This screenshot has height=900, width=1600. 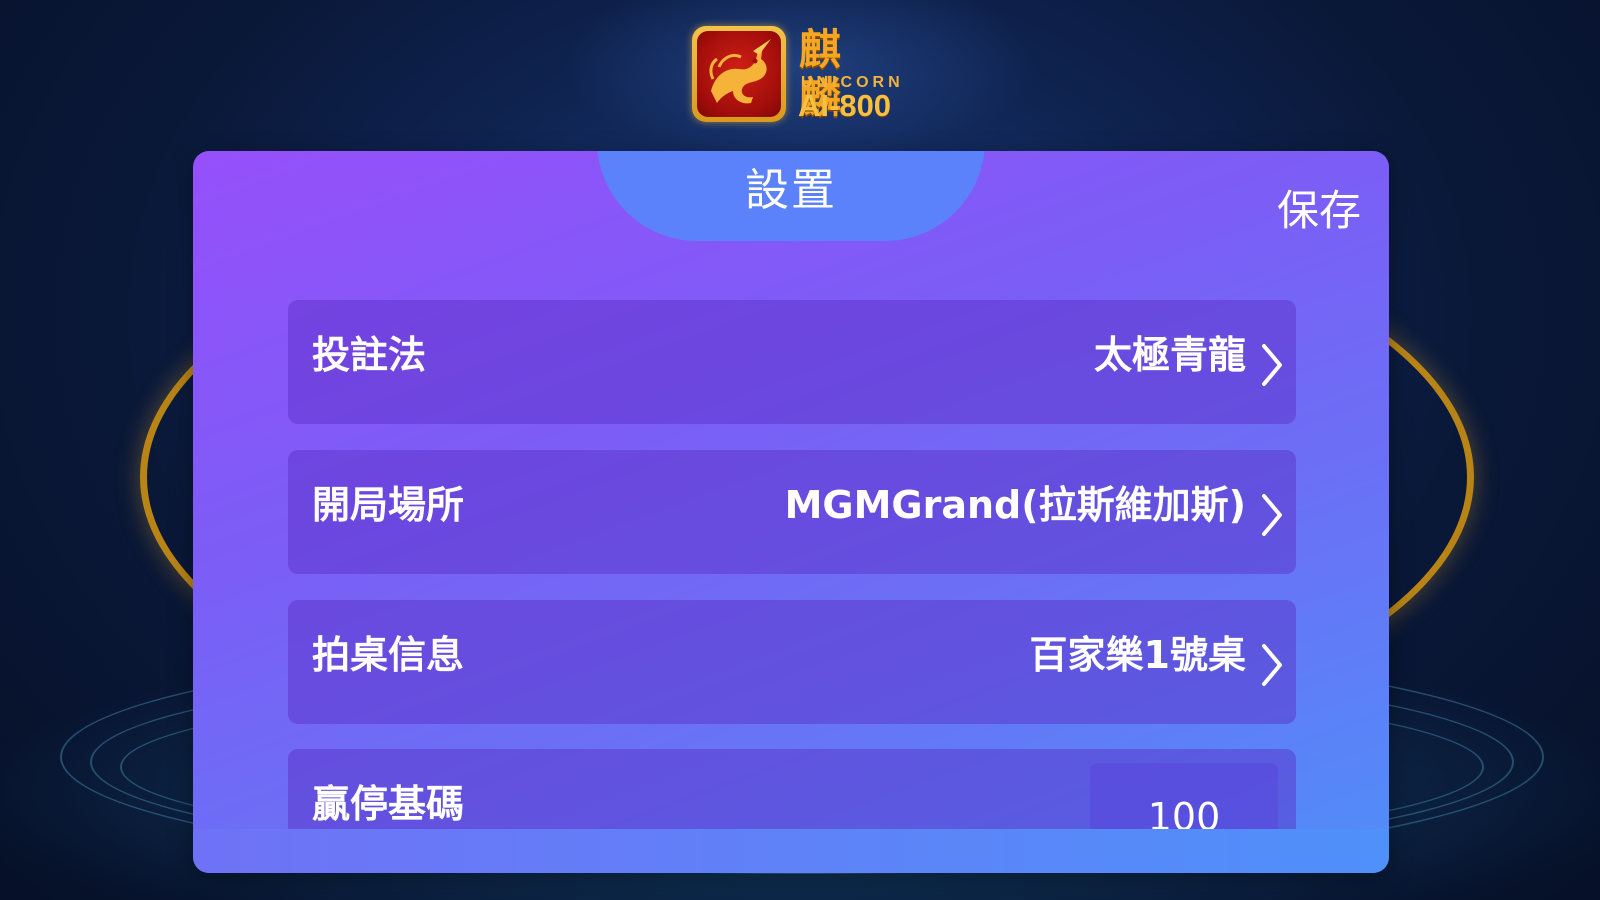 What do you see at coordinates (791, 851) in the screenshot?
I see `panel-footer` at bounding box center [791, 851].